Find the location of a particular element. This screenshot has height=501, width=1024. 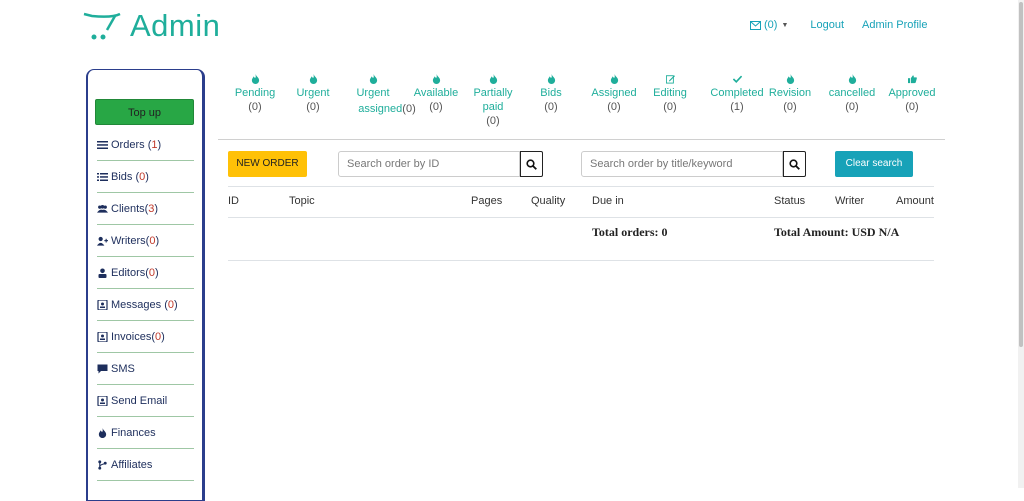

sidebar-item-affiliates: Affiliates is located at coordinates (145, 465).